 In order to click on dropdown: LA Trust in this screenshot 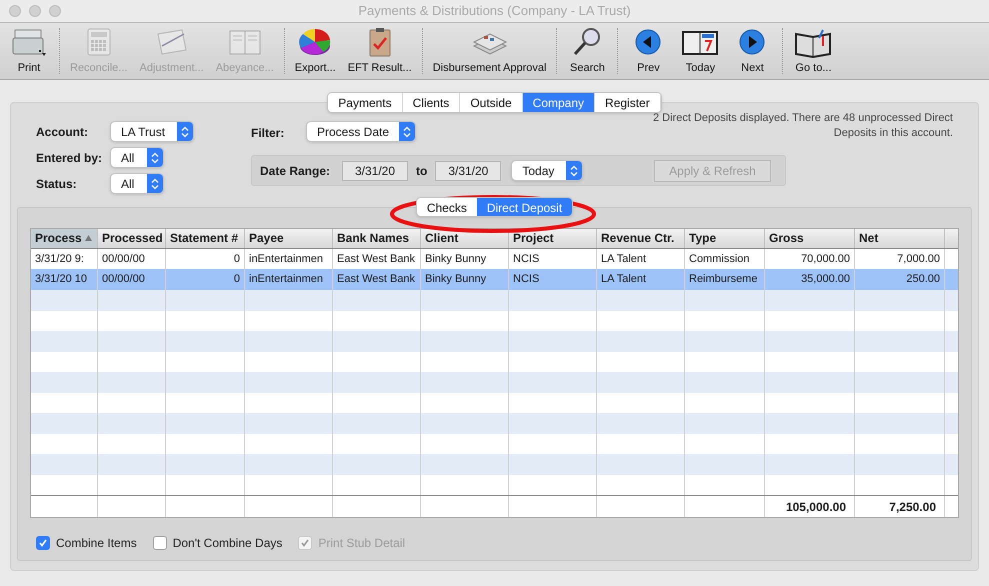, I will do `click(152, 131)`.